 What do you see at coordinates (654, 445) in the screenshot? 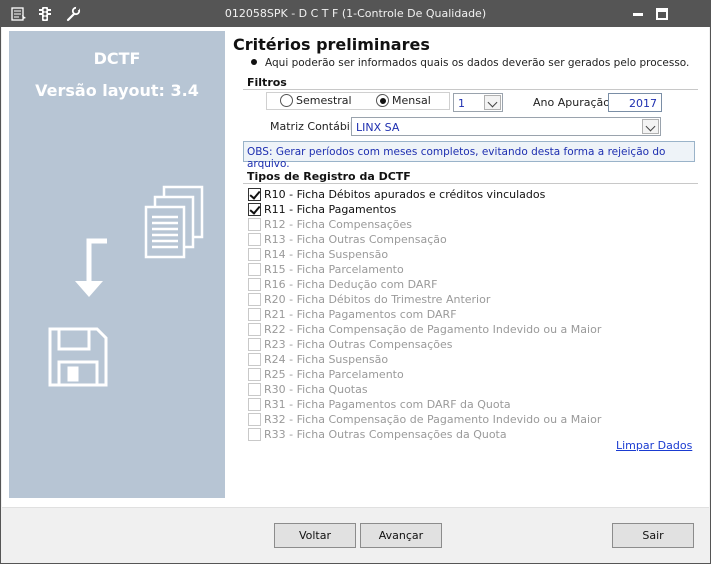
I see `clear-data-link: Limpar Dados` at bounding box center [654, 445].